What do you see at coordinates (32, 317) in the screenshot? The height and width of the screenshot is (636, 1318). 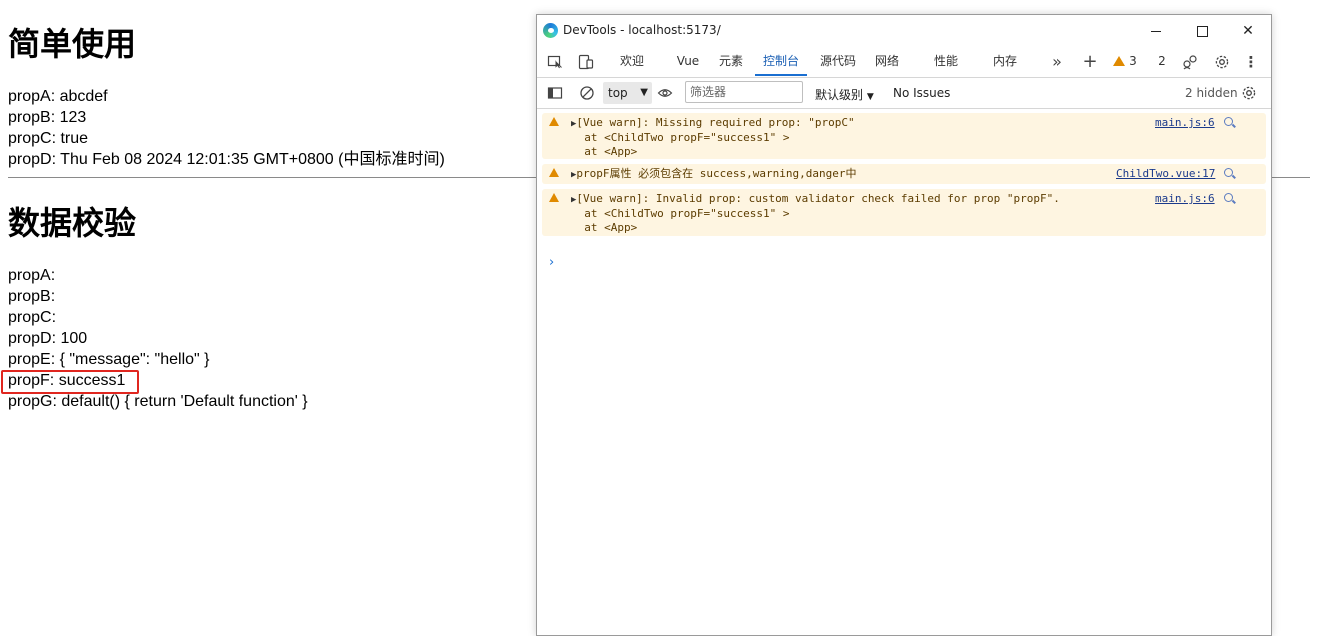 I see `validate-line-propC: propC:` at bounding box center [32, 317].